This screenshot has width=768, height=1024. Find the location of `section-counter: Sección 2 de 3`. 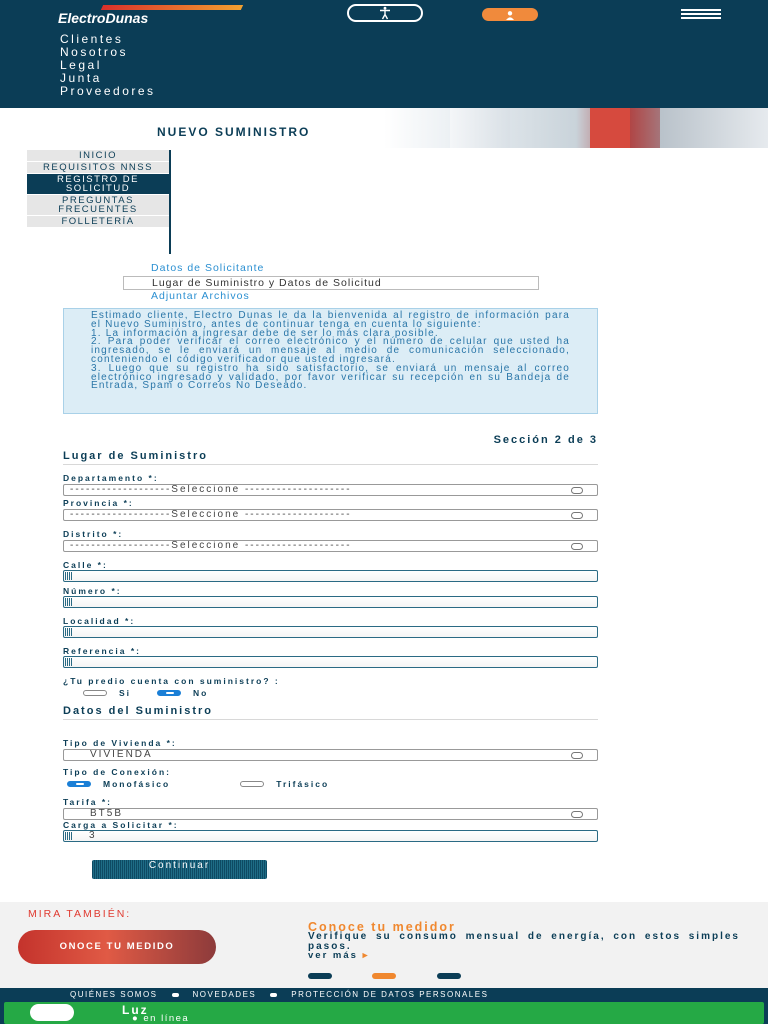

section-counter: Sección 2 de 3 is located at coordinates (545, 440).